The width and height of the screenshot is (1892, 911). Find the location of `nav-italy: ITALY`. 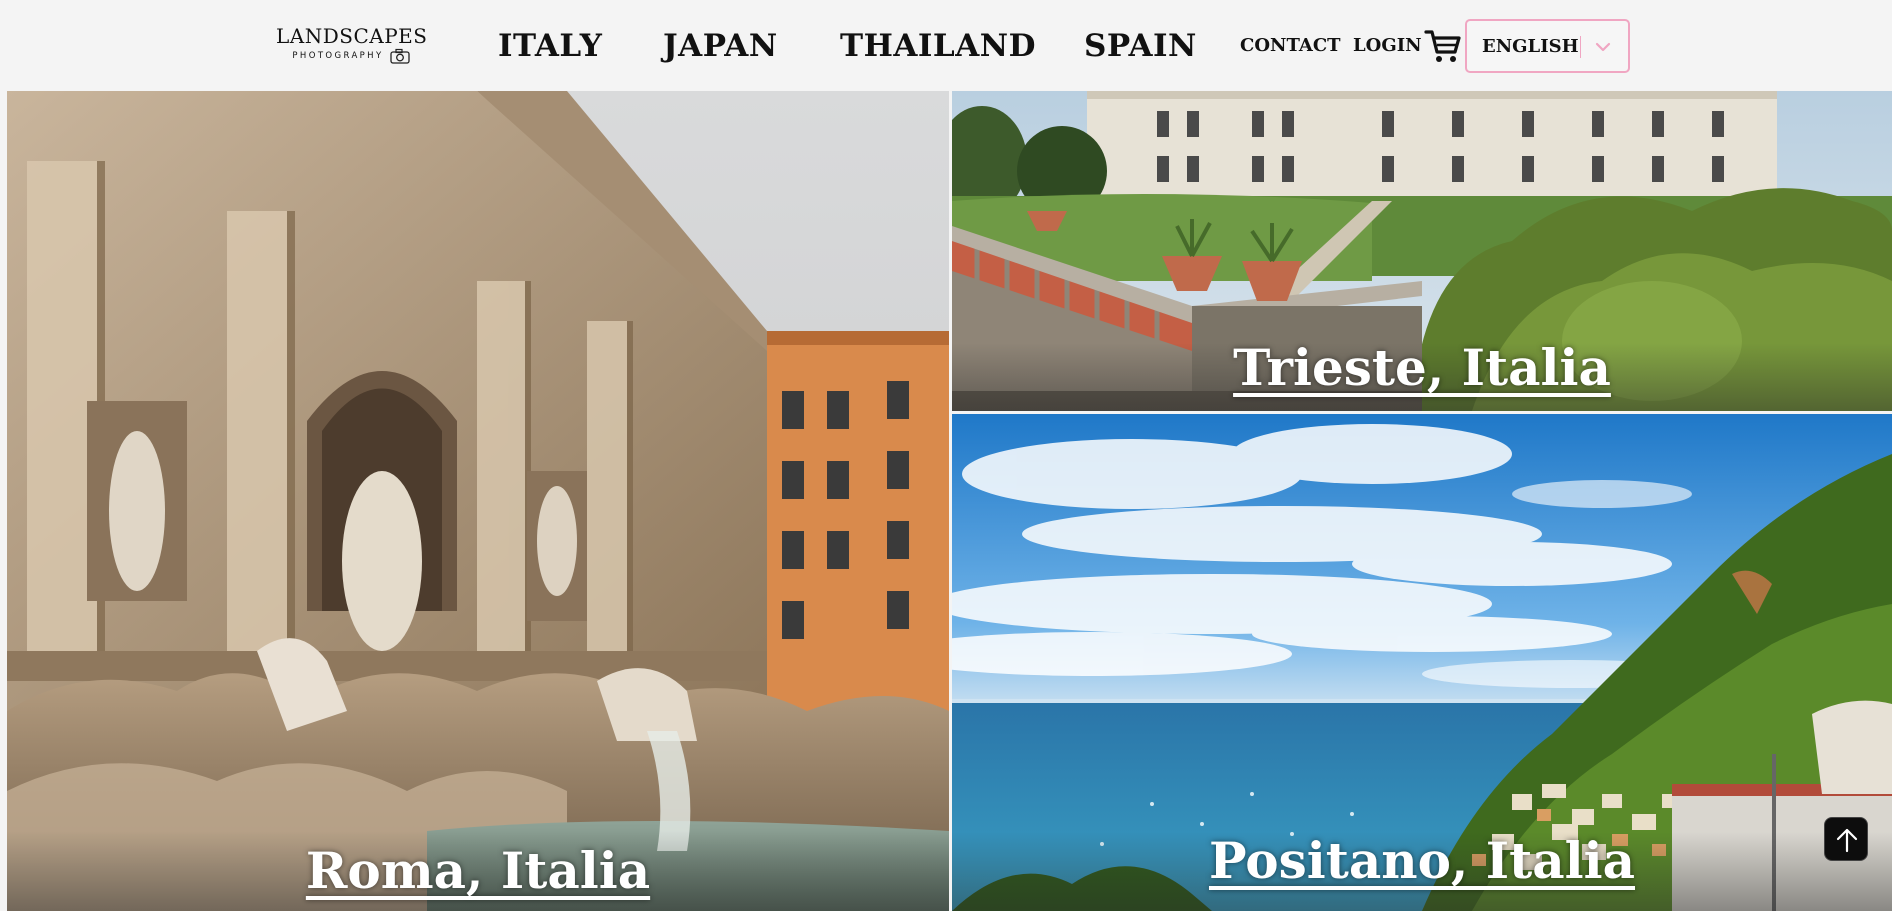

nav-italy: ITALY is located at coordinates (550, 46).